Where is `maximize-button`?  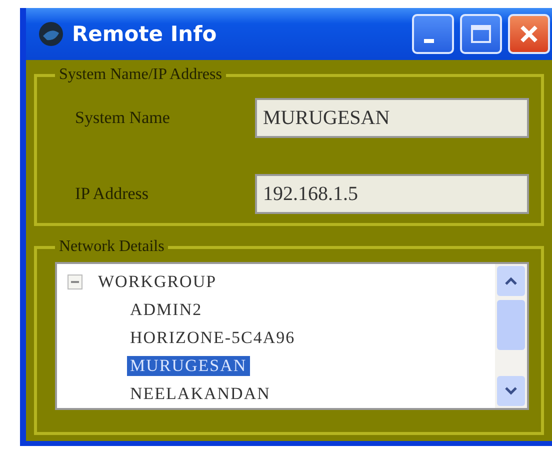
maximize-button is located at coordinates (481, 34).